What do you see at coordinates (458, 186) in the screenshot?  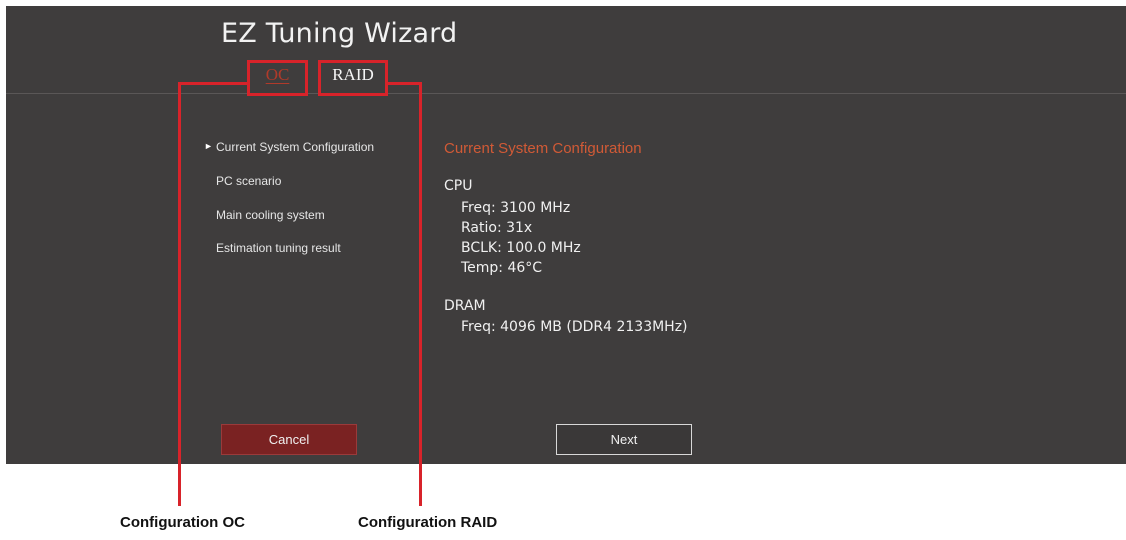 I see `cpu-heading: CPU` at bounding box center [458, 186].